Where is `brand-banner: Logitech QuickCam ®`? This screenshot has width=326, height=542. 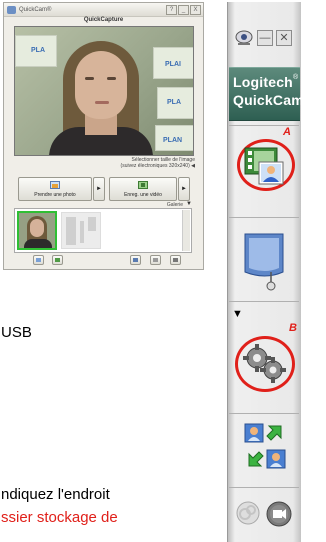 brand-banner: Logitech QuickCam ® is located at coordinates (266, 94).